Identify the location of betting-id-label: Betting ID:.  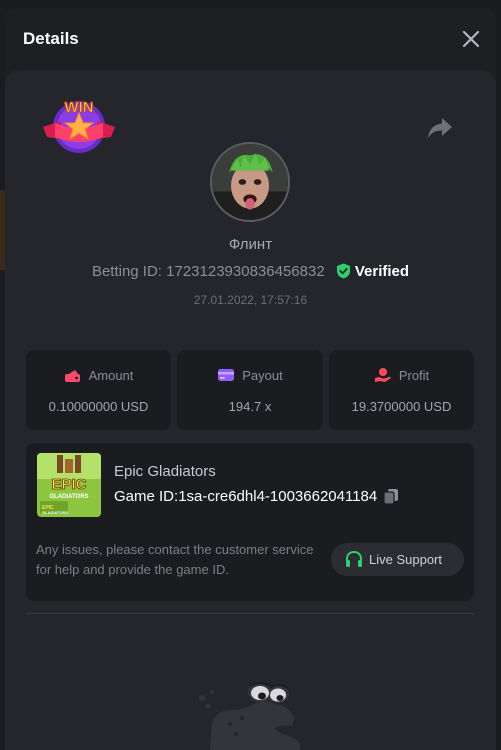
(126, 271).